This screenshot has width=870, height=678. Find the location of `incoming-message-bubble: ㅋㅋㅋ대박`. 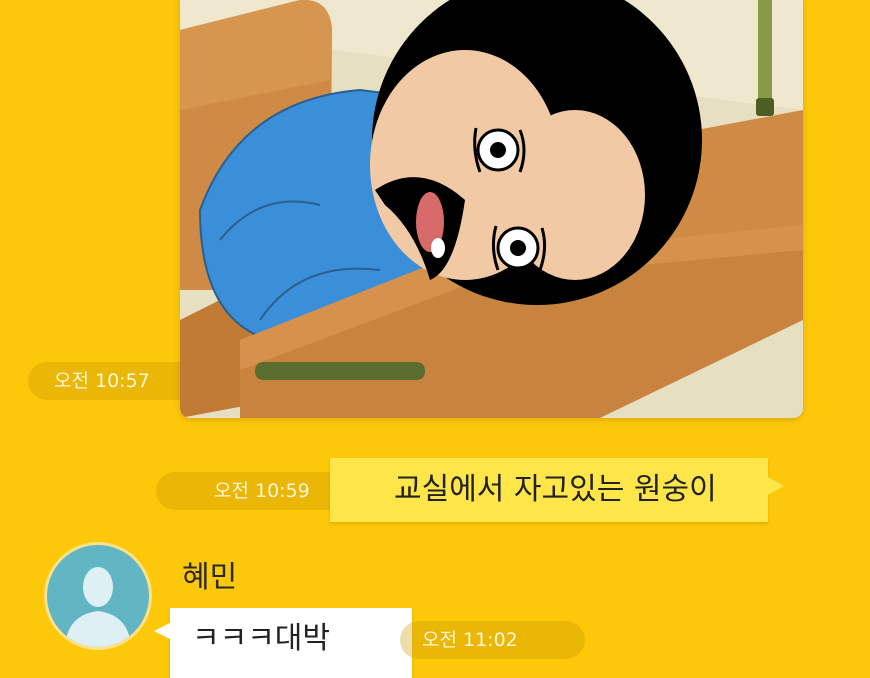

incoming-message-bubble: ㅋㅋㅋ대박 is located at coordinates (283, 643).